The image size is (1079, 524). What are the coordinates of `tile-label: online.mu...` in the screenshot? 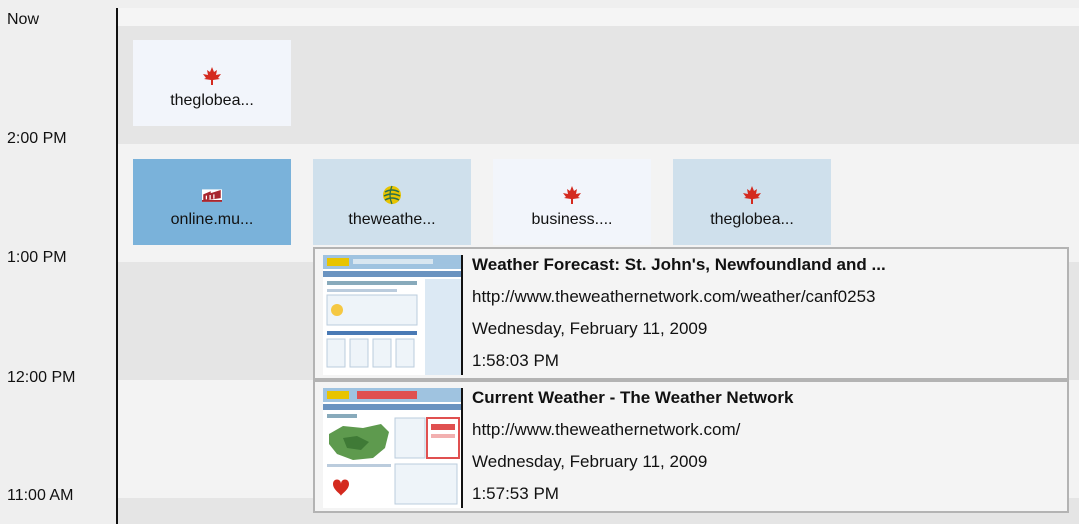 It's located at (212, 219).